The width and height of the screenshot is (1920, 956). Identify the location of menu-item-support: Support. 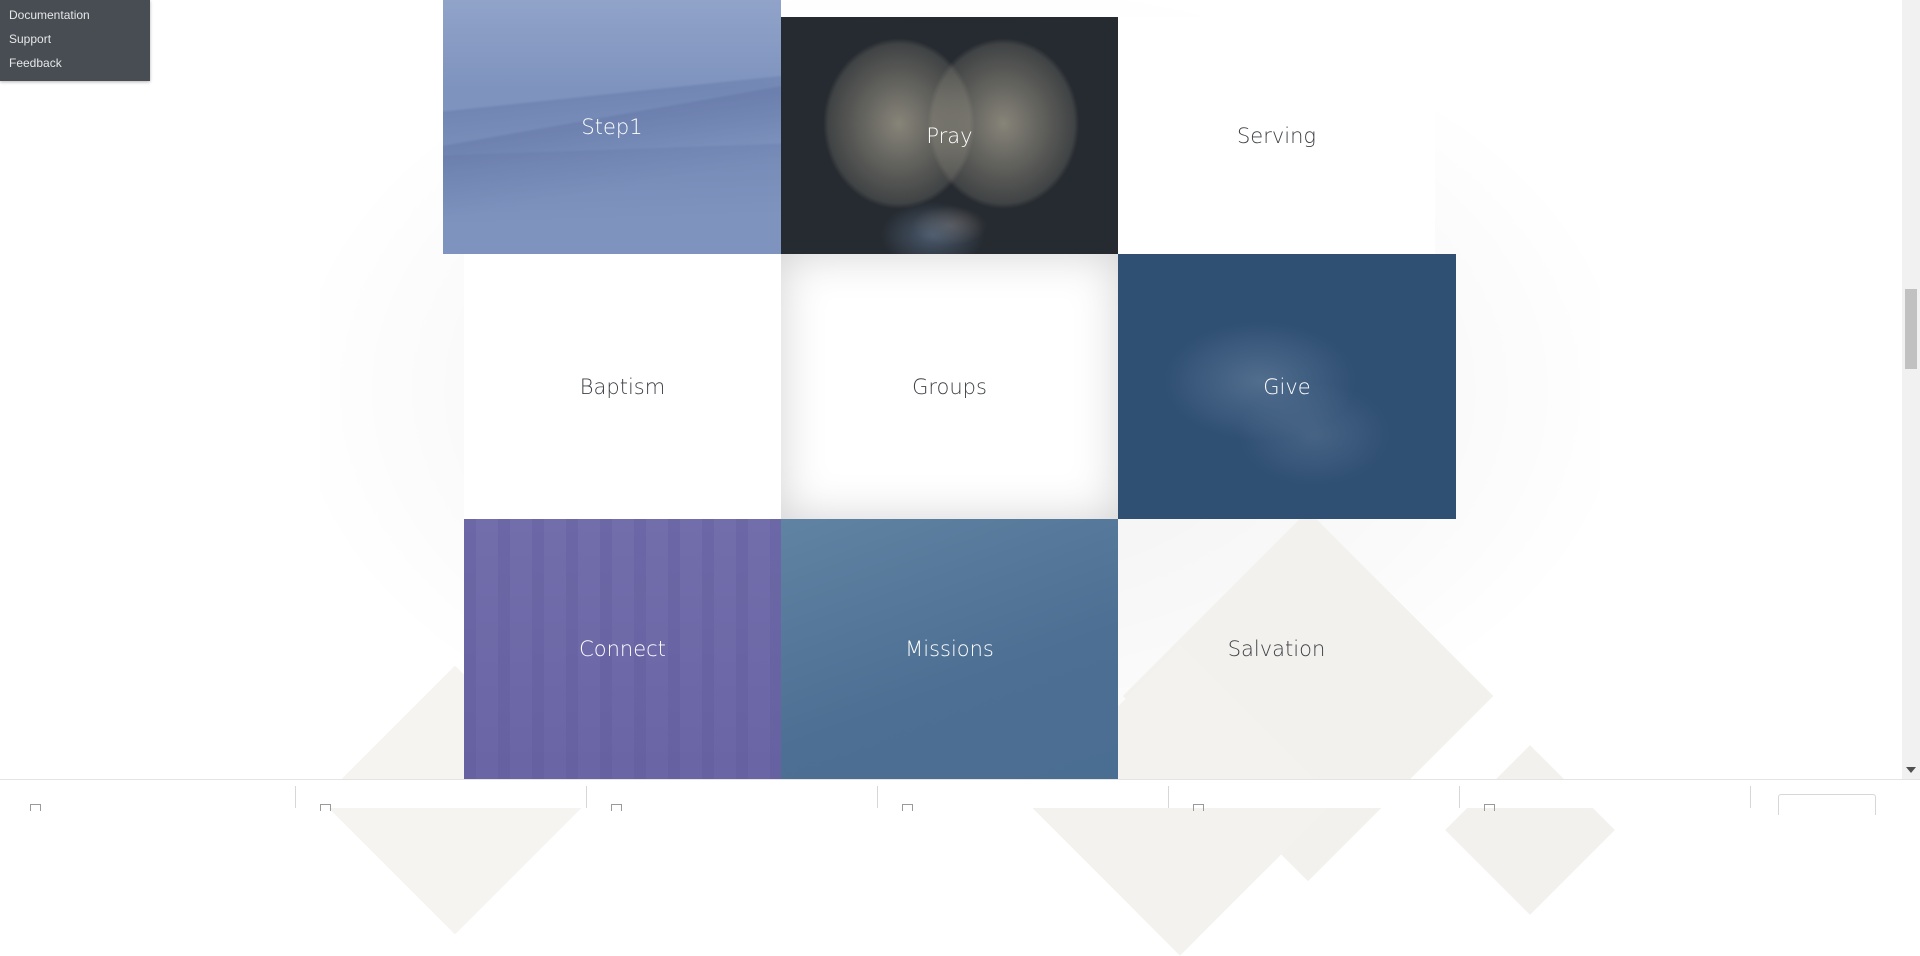
(75, 39).